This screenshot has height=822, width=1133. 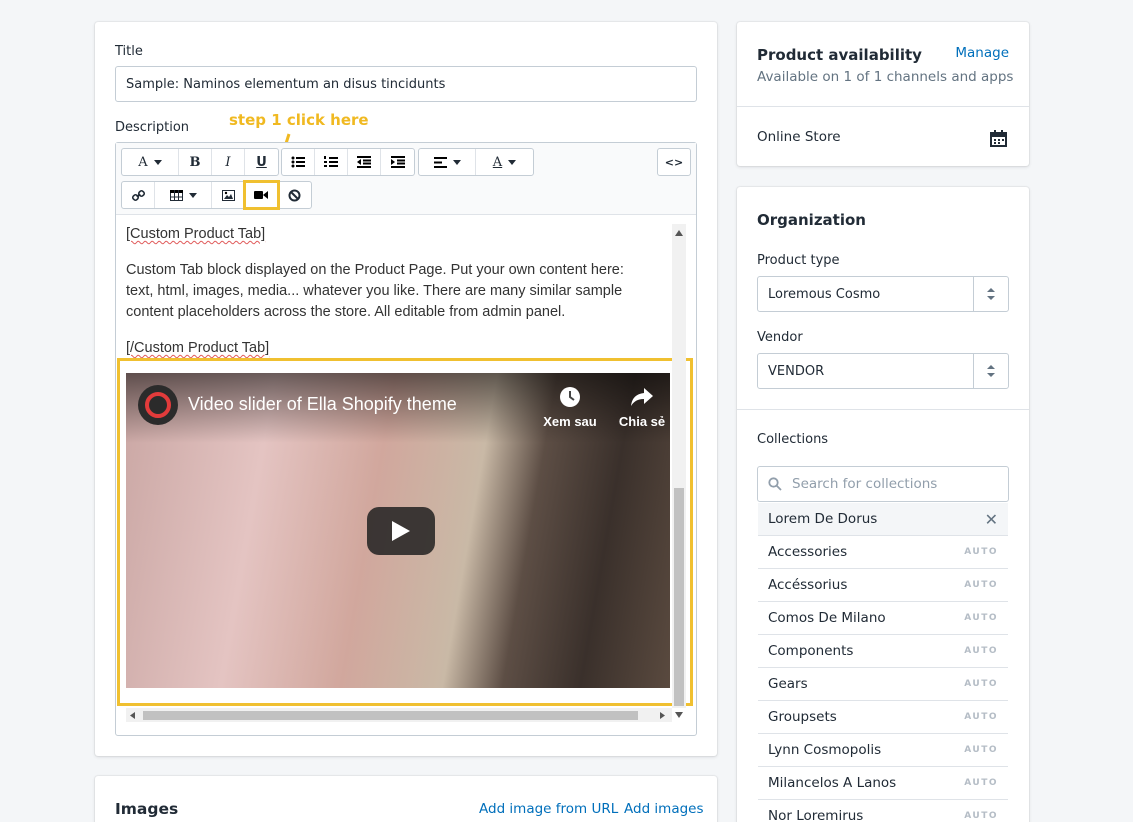 What do you see at coordinates (143, 162) in the screenshot?
I see `font-icon: A` at bounding box center [143, 162].